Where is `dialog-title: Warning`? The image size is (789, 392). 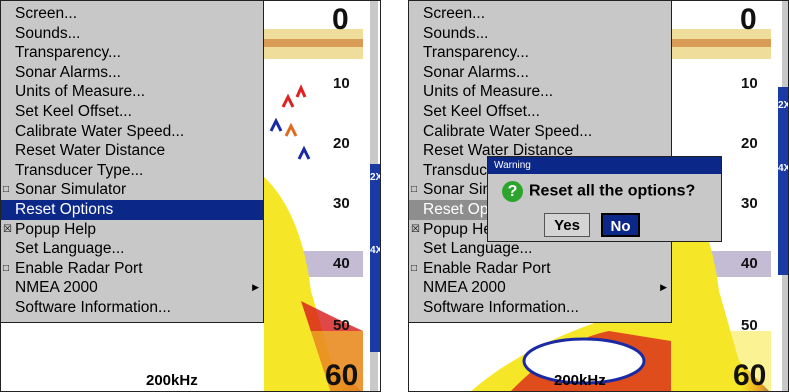
dialog-title: Warning is located at coordinates (604, 165).